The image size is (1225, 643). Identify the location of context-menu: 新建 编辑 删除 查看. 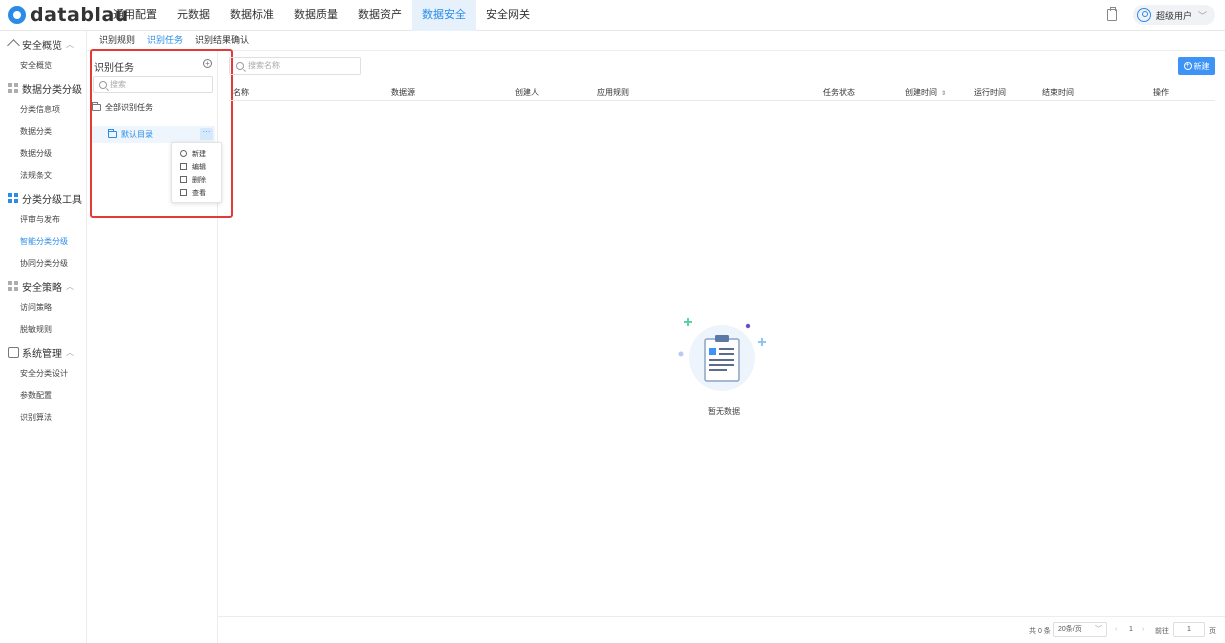
(196, 172).